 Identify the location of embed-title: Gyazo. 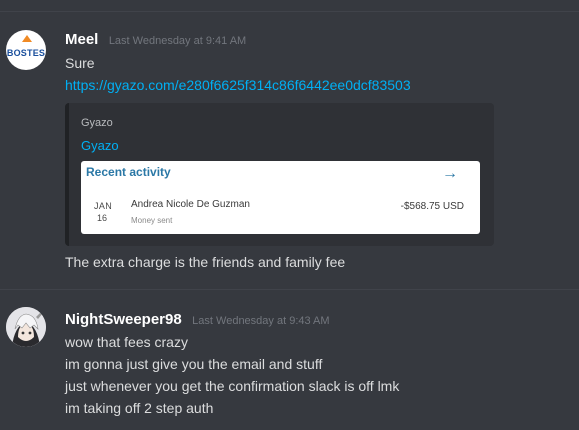
(100, 145).